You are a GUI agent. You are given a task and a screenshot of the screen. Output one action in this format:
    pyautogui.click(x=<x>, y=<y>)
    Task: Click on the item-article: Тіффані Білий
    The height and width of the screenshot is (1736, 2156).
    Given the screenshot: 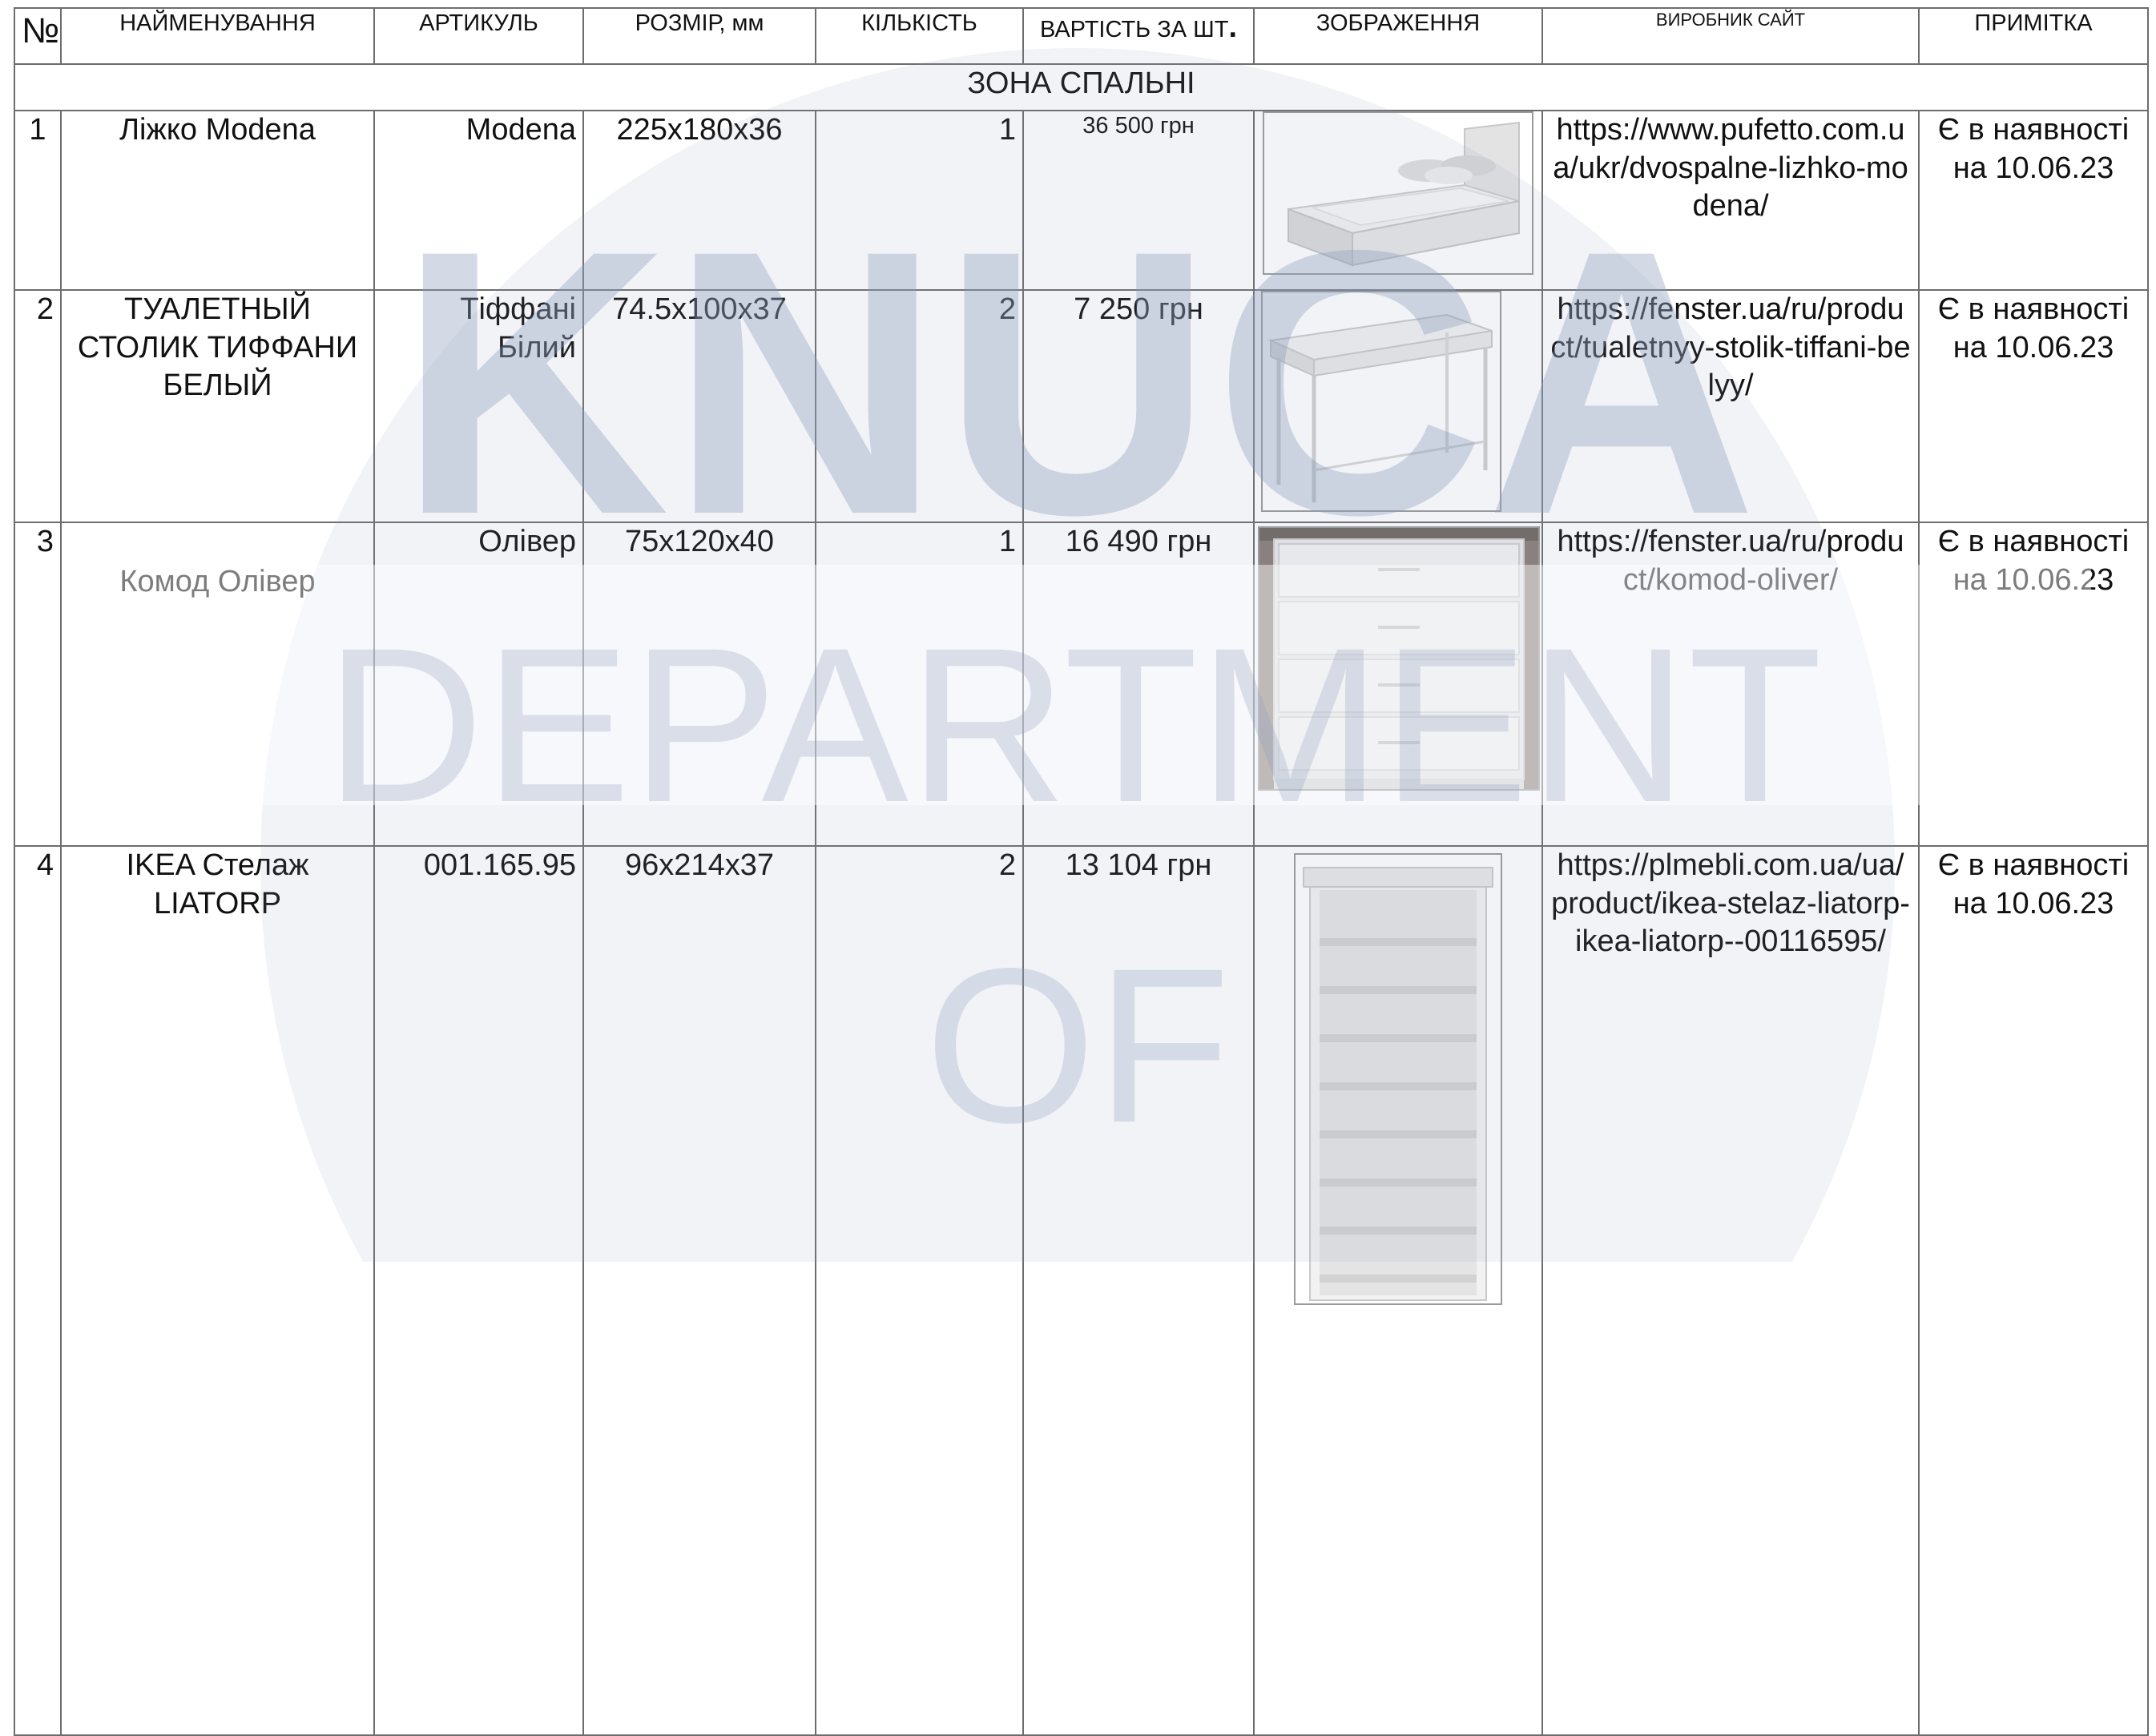 What is the action you would take?
    pyautogui.click(x=479, y=406)
    